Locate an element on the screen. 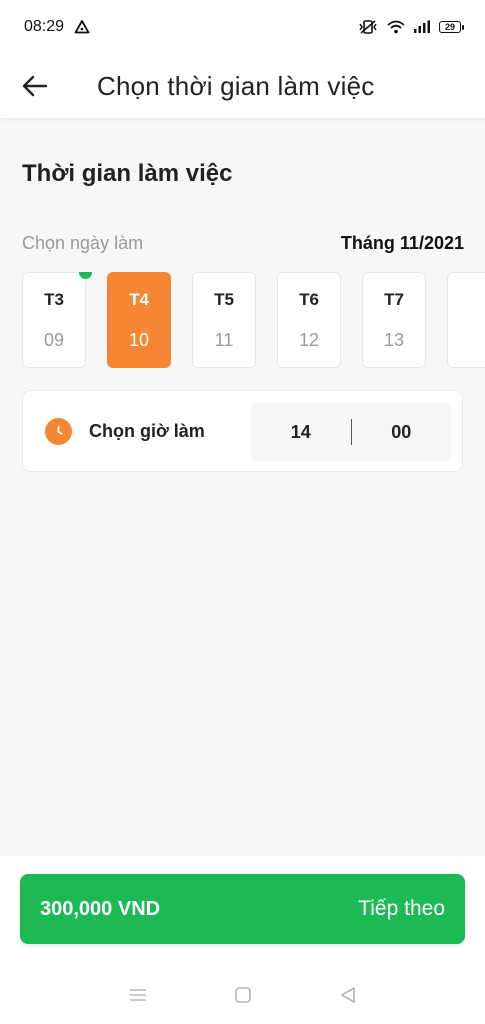 Image resolution: width=485 pixels, height=1024 pixels. system-back-button is located at coordinates (348, 995).